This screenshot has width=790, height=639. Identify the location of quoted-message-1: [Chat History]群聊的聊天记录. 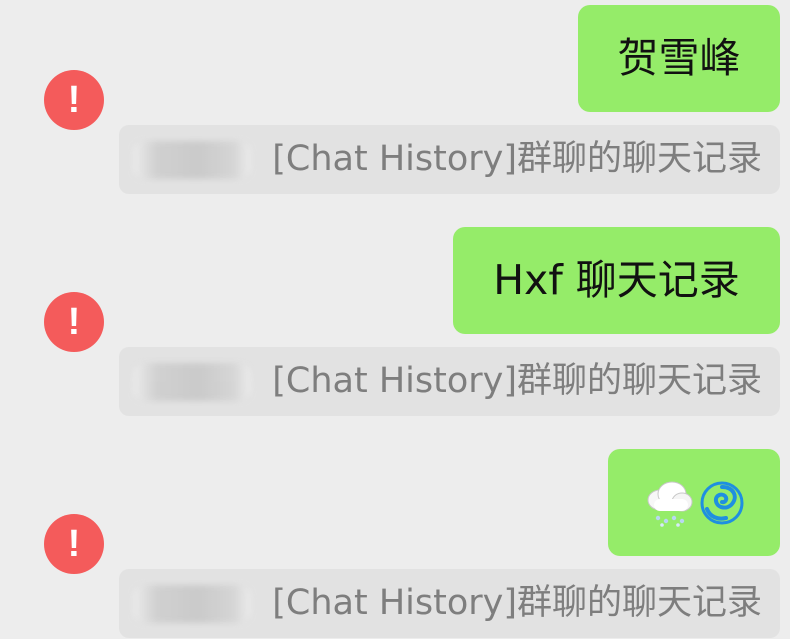
(449, 159).